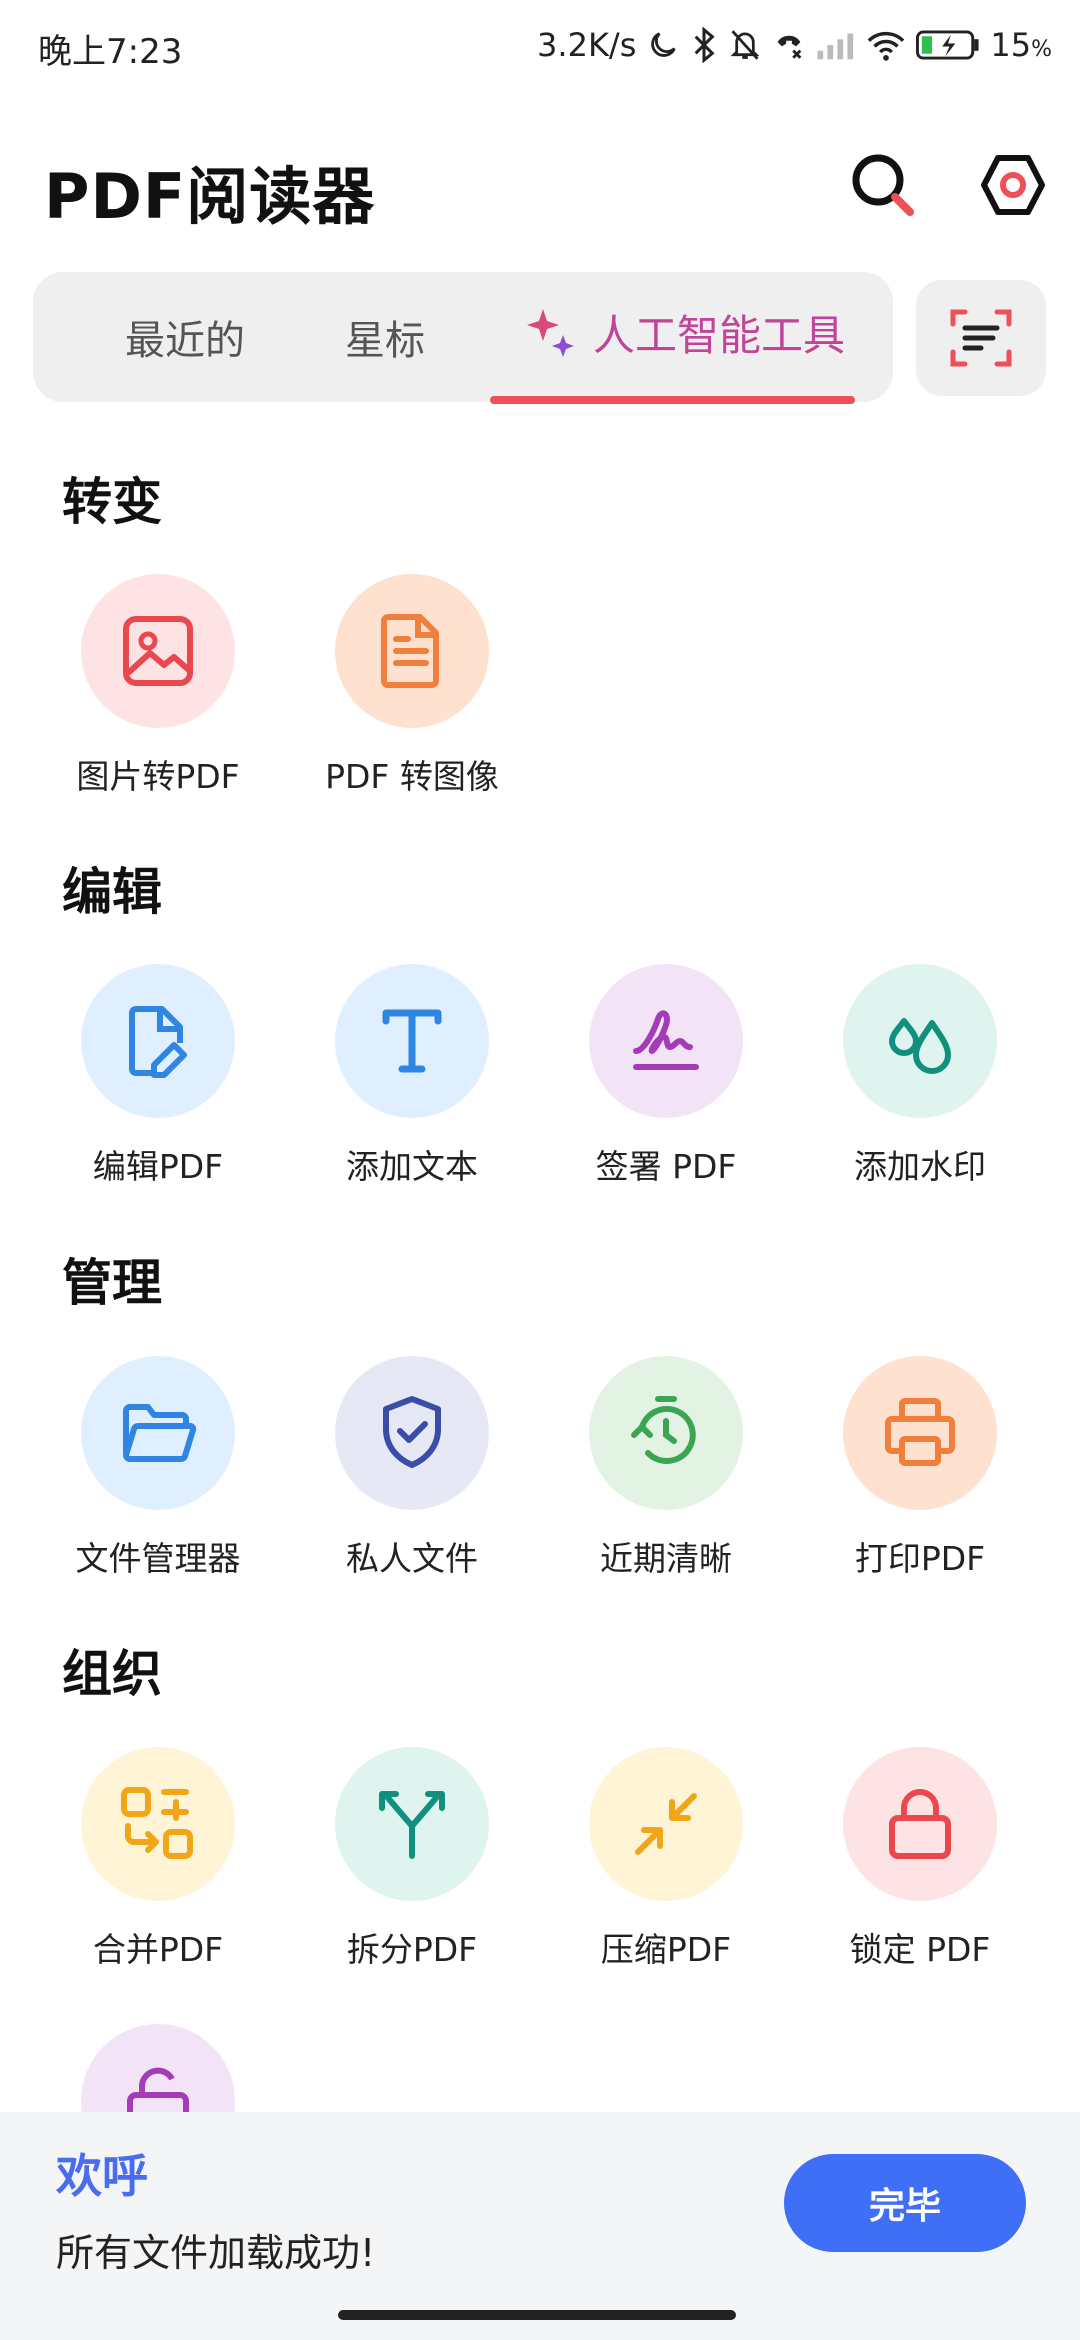 The image size is (1080, 2340). What do you see at coordinates (663, 45) in the screenshot?
I see `moon-icon` at bounding box center [663, 45].